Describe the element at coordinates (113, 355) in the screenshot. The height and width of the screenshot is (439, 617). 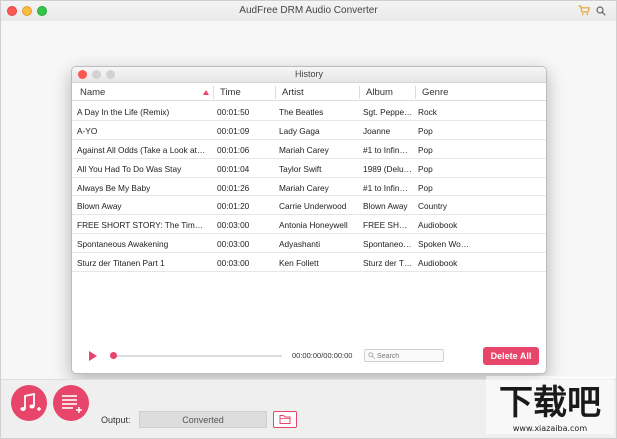
I see `progress-knob` at that location.